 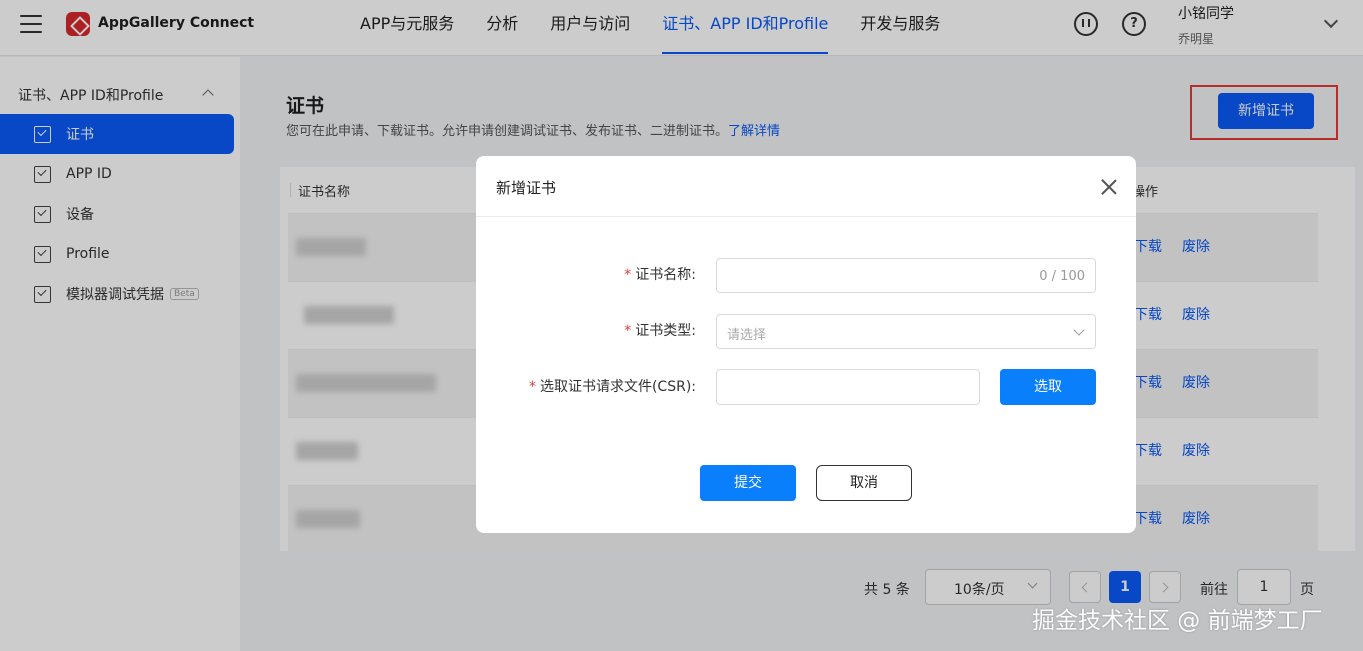 I want to click on cert-name-label: * 证书名称:, so click(x=660, y=274).